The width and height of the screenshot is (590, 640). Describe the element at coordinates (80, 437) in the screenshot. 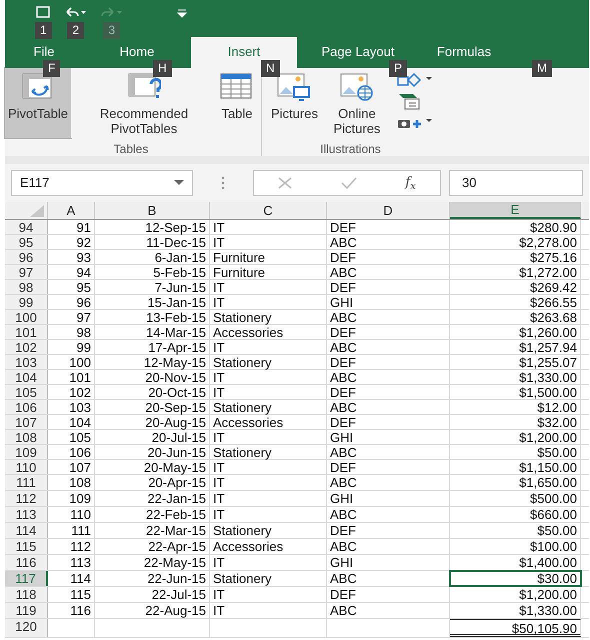

I see `table-cell: 105` at that location.